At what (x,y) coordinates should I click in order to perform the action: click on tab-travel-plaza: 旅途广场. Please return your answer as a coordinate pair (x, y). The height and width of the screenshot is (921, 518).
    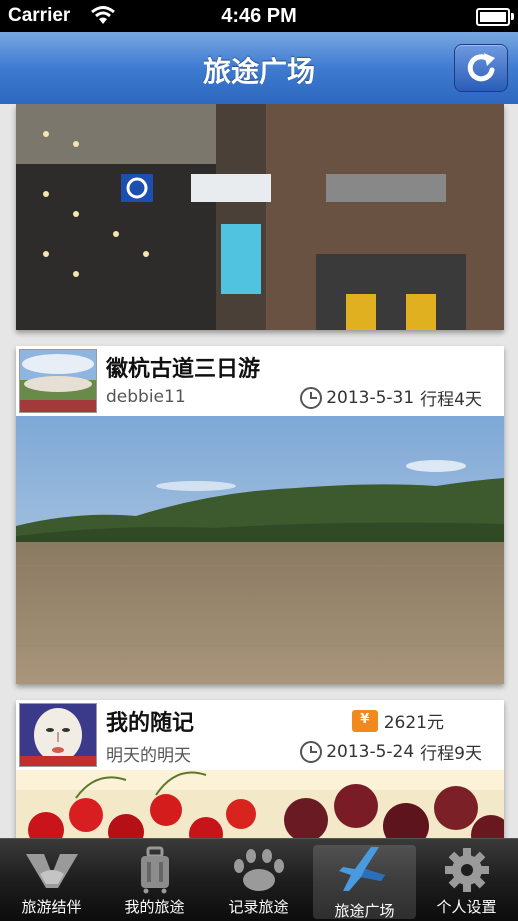
    Looking at the image, I should click on (364, 882).